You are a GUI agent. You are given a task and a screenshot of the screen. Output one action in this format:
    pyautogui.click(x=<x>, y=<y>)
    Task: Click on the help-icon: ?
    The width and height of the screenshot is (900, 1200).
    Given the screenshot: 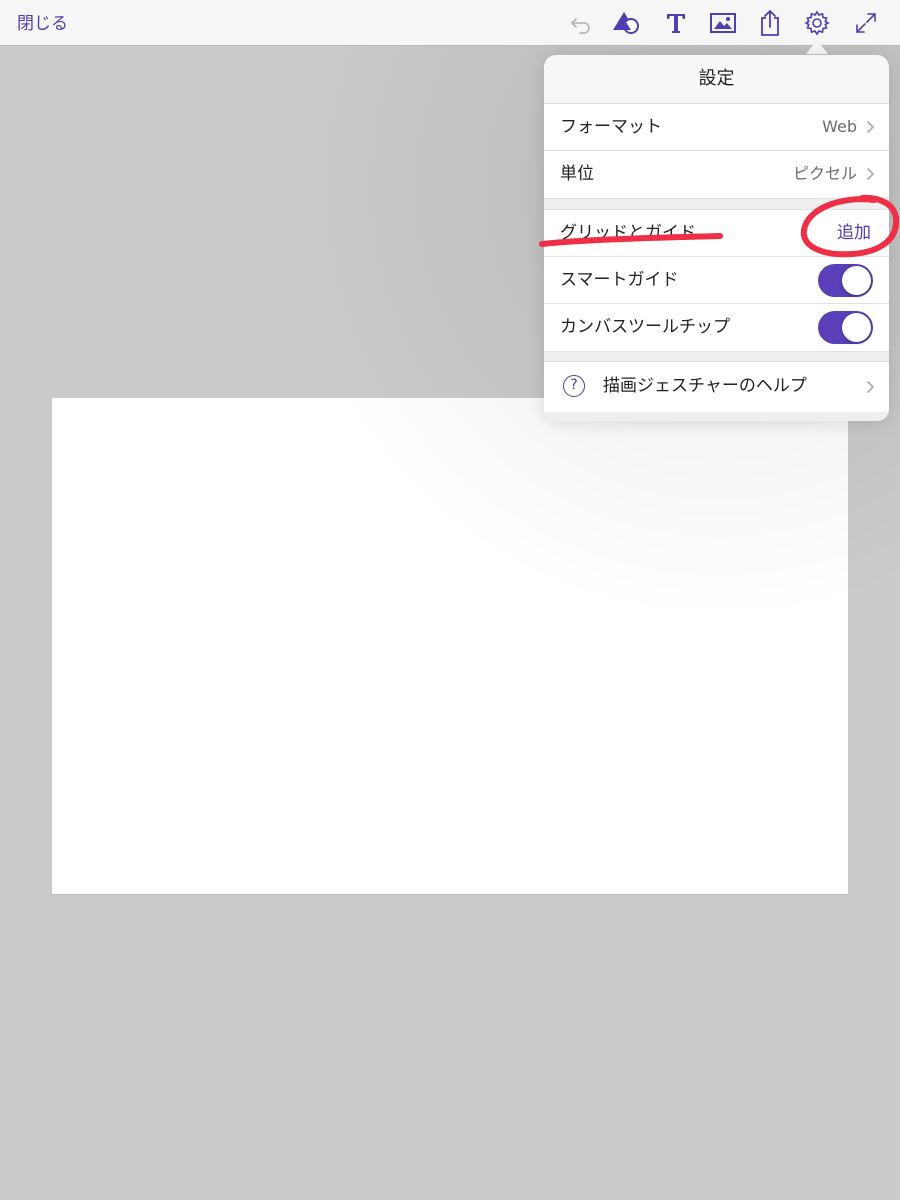 What is the action you would take?
    pyautogui.click(x=574, y=386)
    